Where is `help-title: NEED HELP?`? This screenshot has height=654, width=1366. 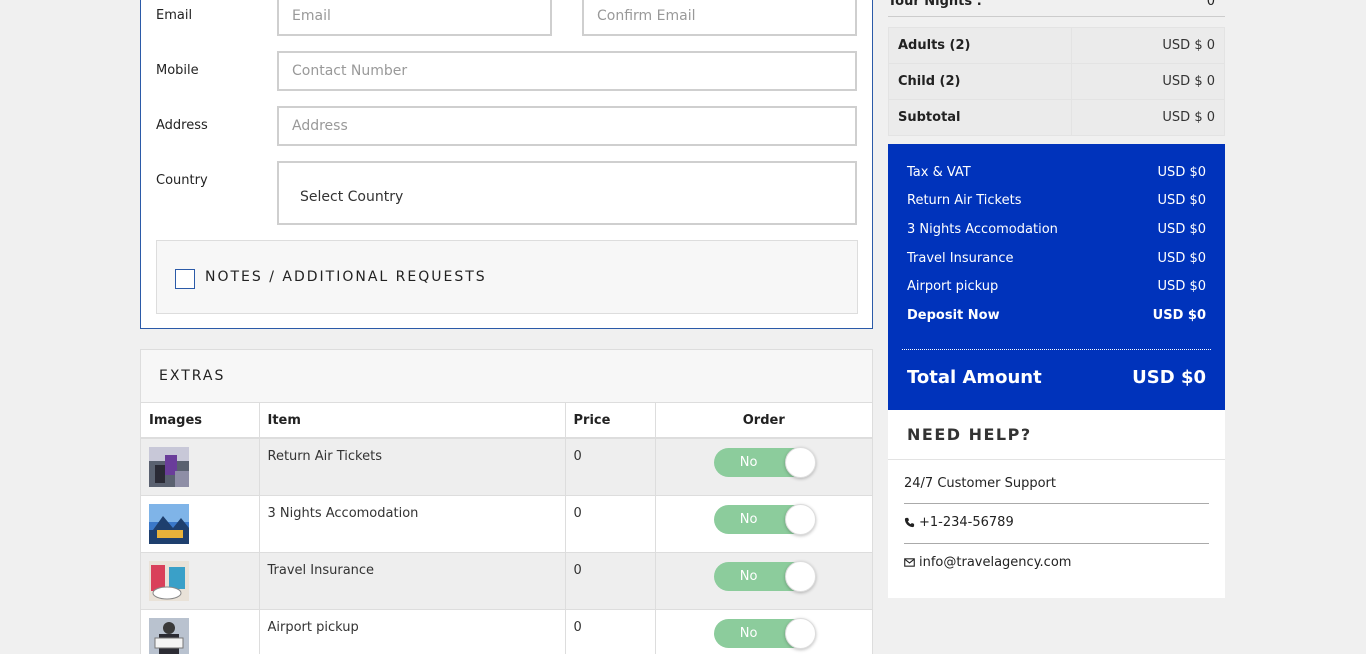 help-title: NEED HELP? is located at coordinates (1056, 435).